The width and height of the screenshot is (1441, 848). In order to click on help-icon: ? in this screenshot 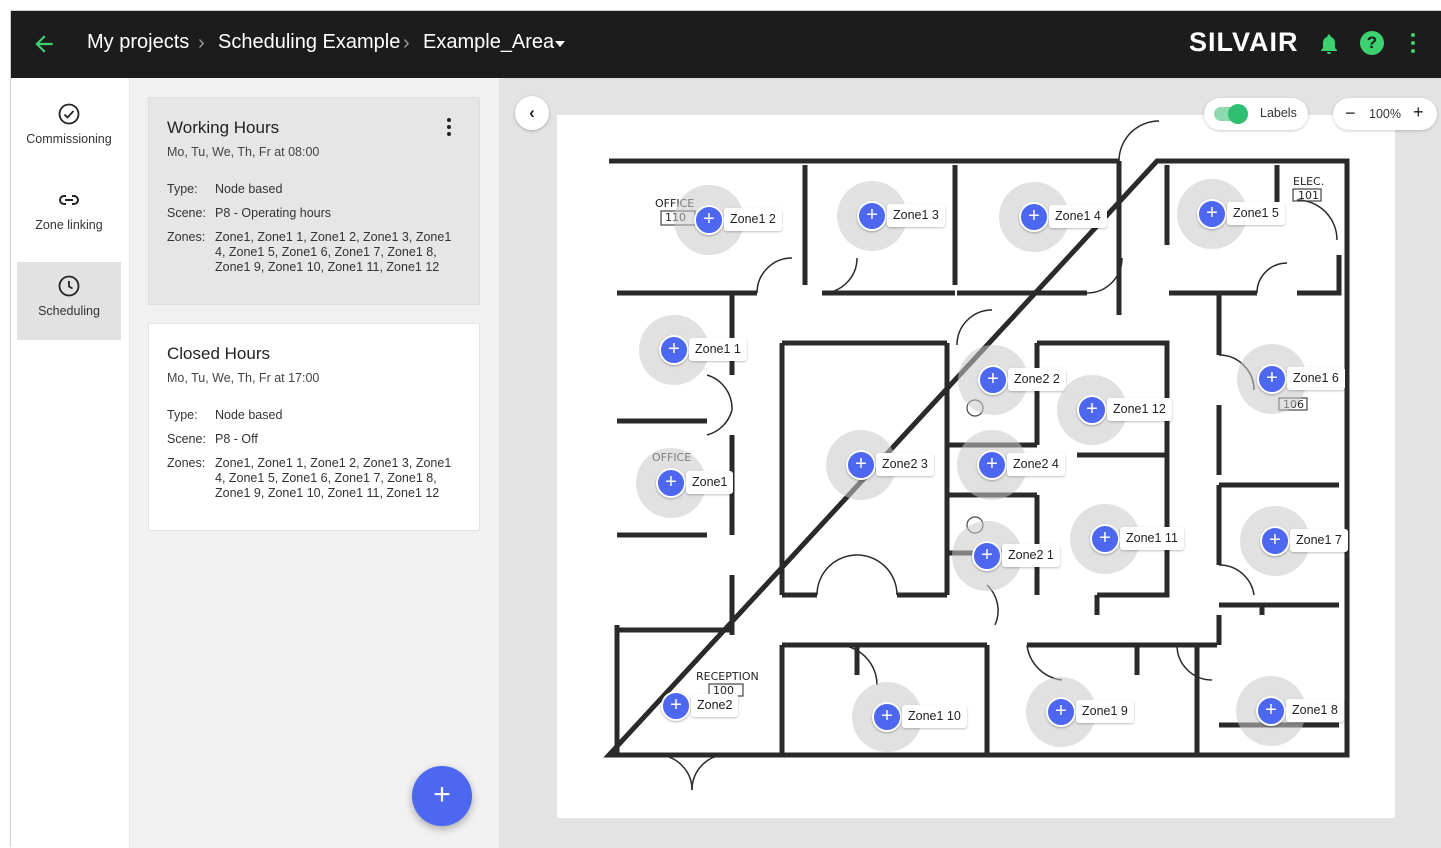, I will do `click(1372, 43)`.